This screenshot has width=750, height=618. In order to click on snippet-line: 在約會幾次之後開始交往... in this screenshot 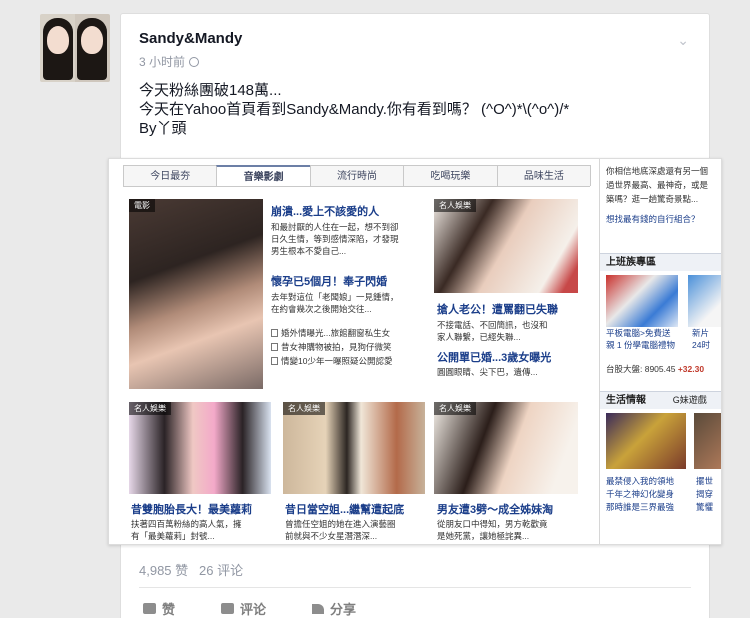, I will do `click(321, 309)`.